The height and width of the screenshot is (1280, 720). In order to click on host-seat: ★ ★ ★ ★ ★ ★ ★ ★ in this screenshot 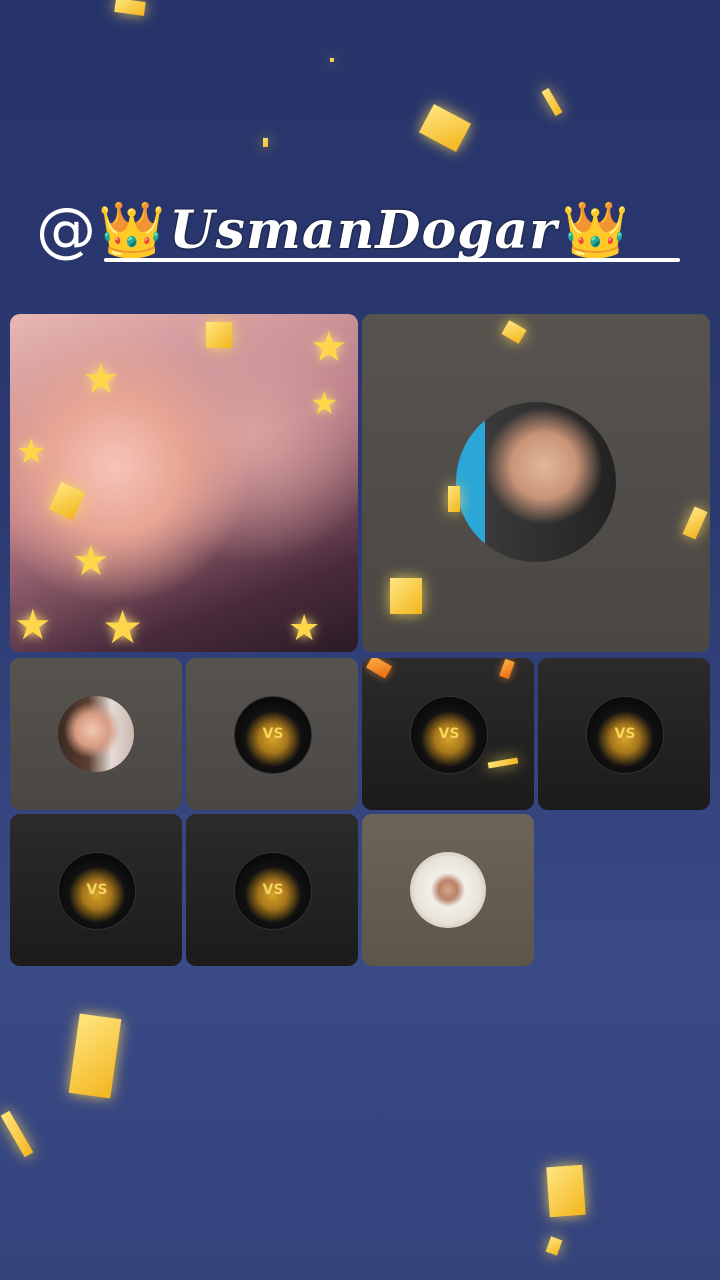, I will do `click(184, 483)`.